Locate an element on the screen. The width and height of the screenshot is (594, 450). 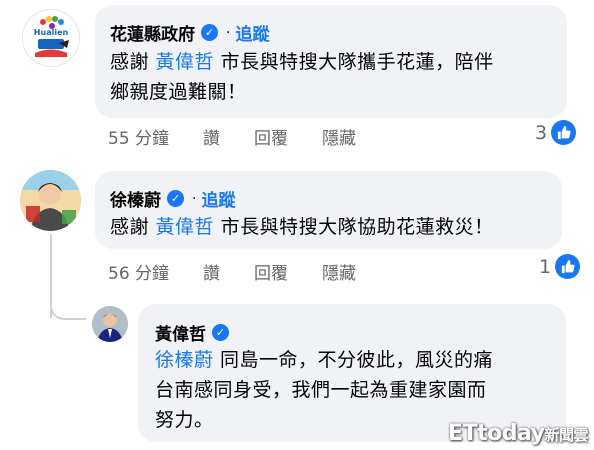
mention-link: 徐榛蔚 is located at coordinates (184, 360).